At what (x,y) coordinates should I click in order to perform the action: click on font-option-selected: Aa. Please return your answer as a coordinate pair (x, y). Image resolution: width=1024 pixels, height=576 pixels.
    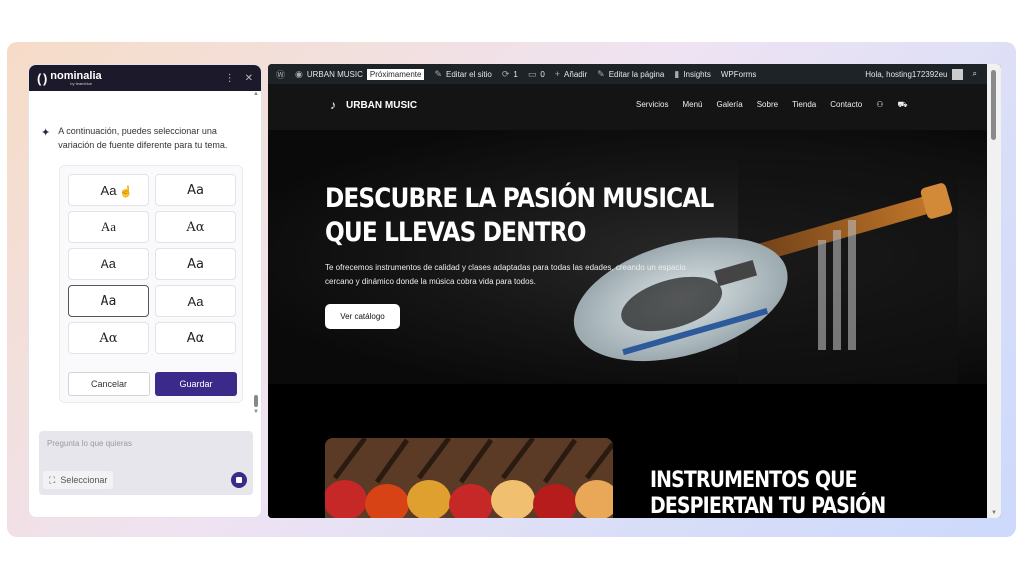
    Looking at the image, I should click on (108, 301).